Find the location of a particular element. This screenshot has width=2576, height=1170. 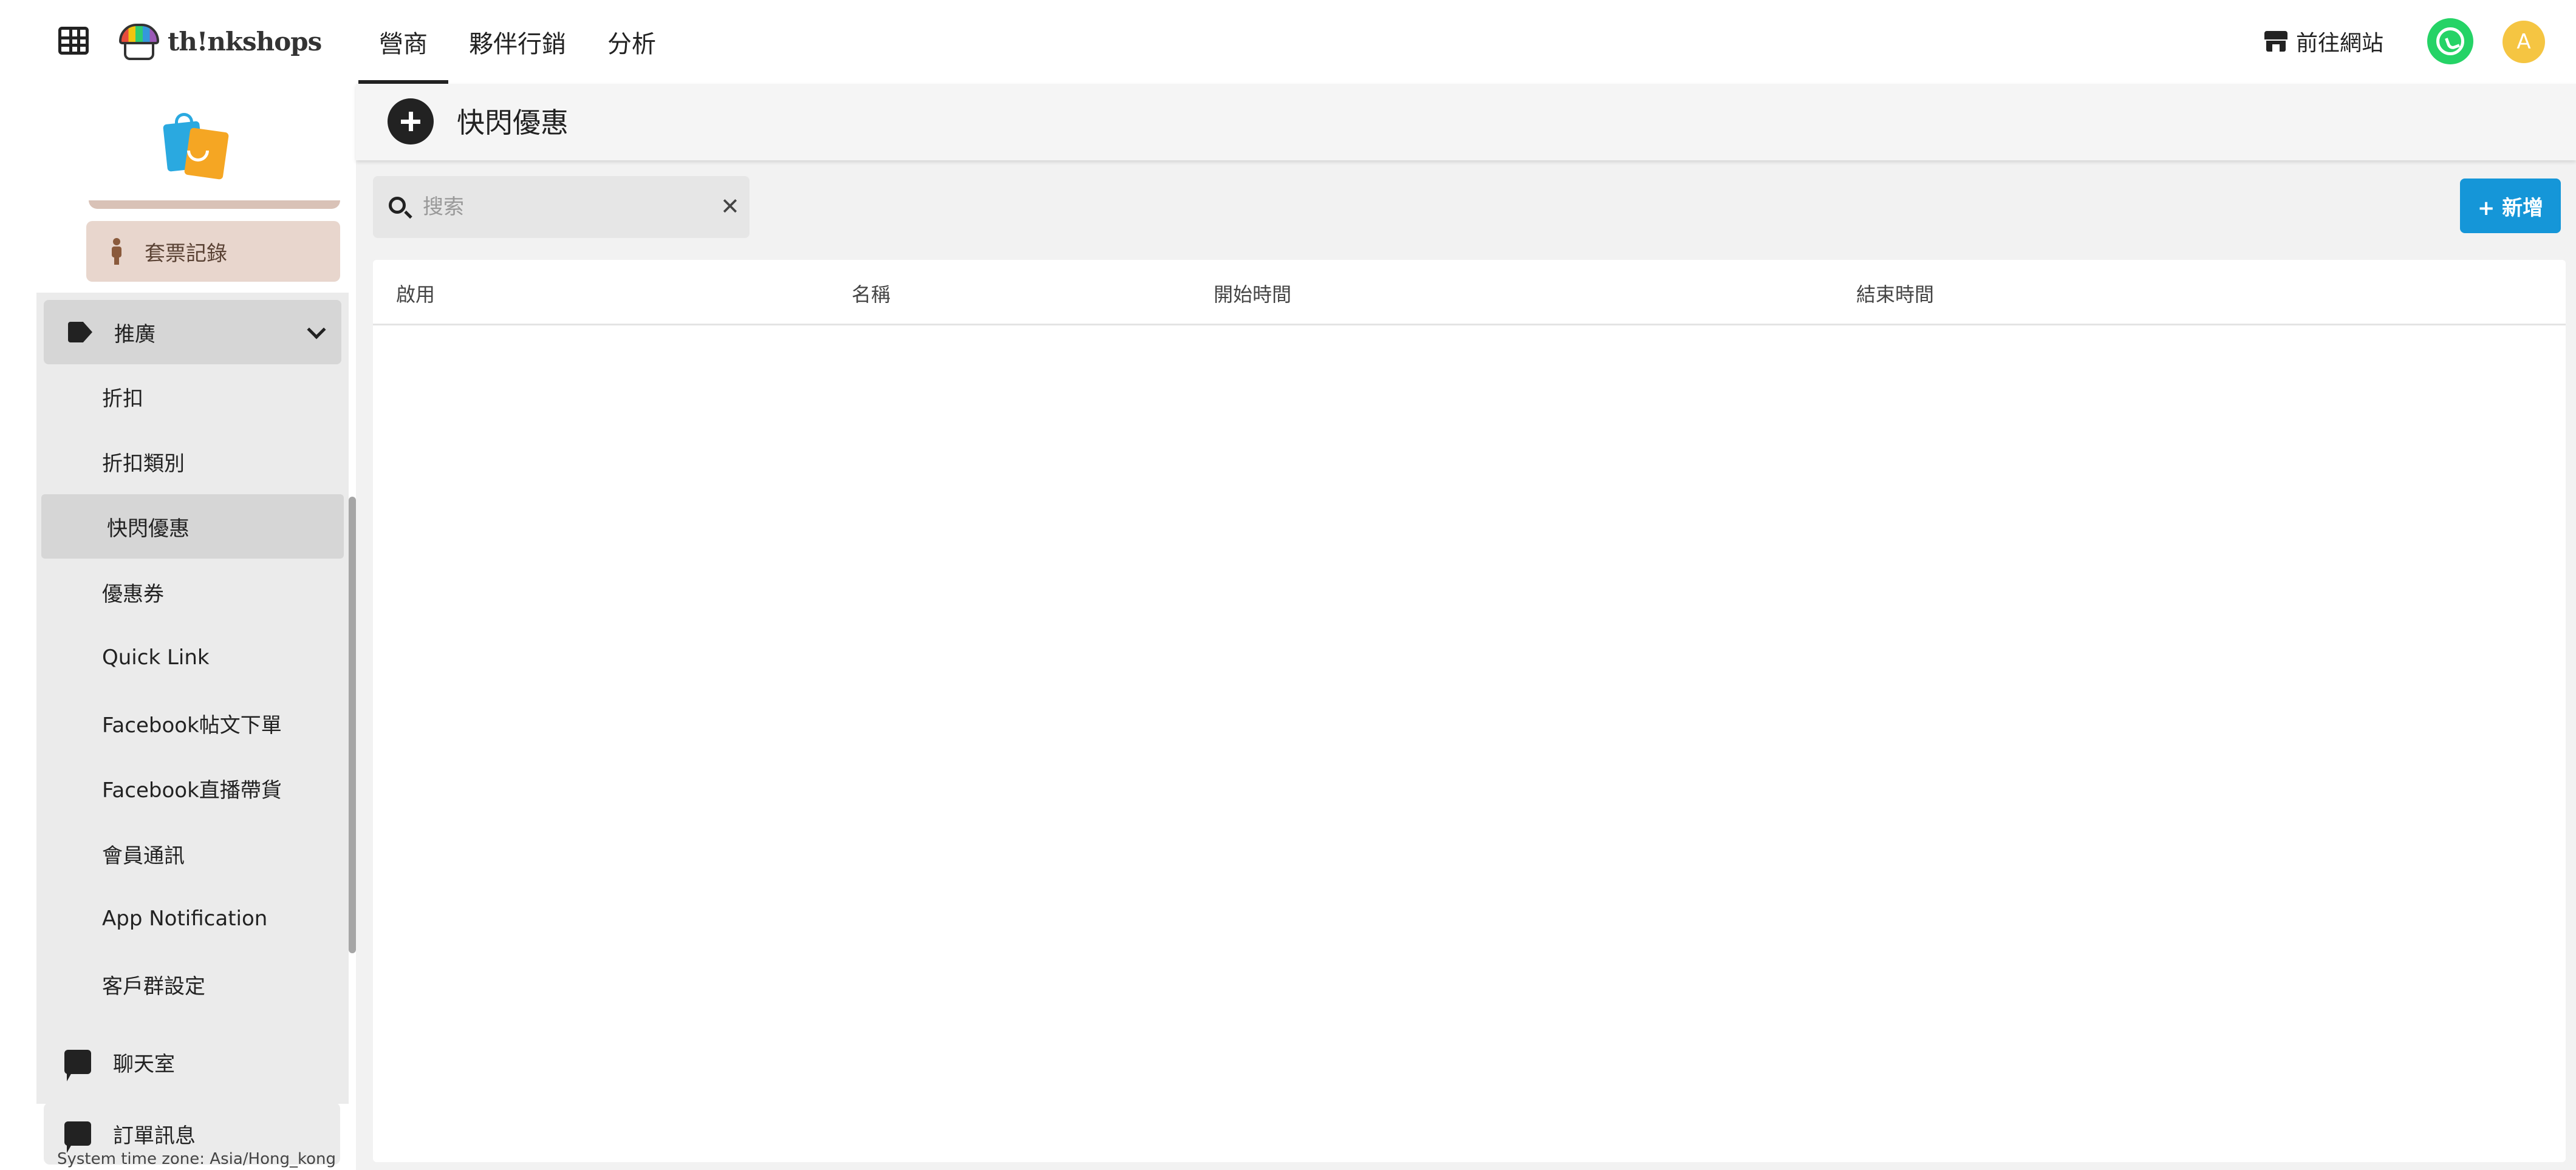

column-header-start-time: 開始時間 is located at coordinates (1252, 293).